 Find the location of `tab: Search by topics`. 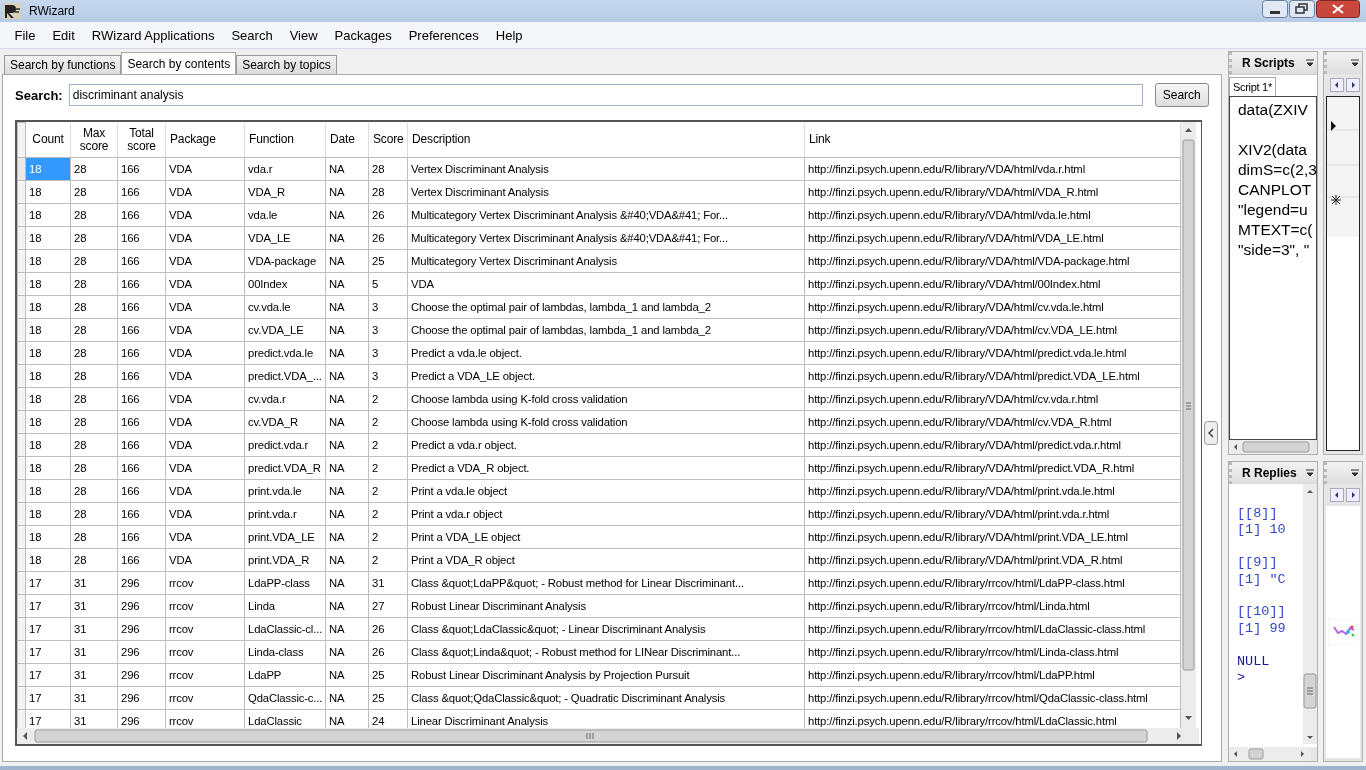

tab: Search by topics is located at coordinates (286, 64).